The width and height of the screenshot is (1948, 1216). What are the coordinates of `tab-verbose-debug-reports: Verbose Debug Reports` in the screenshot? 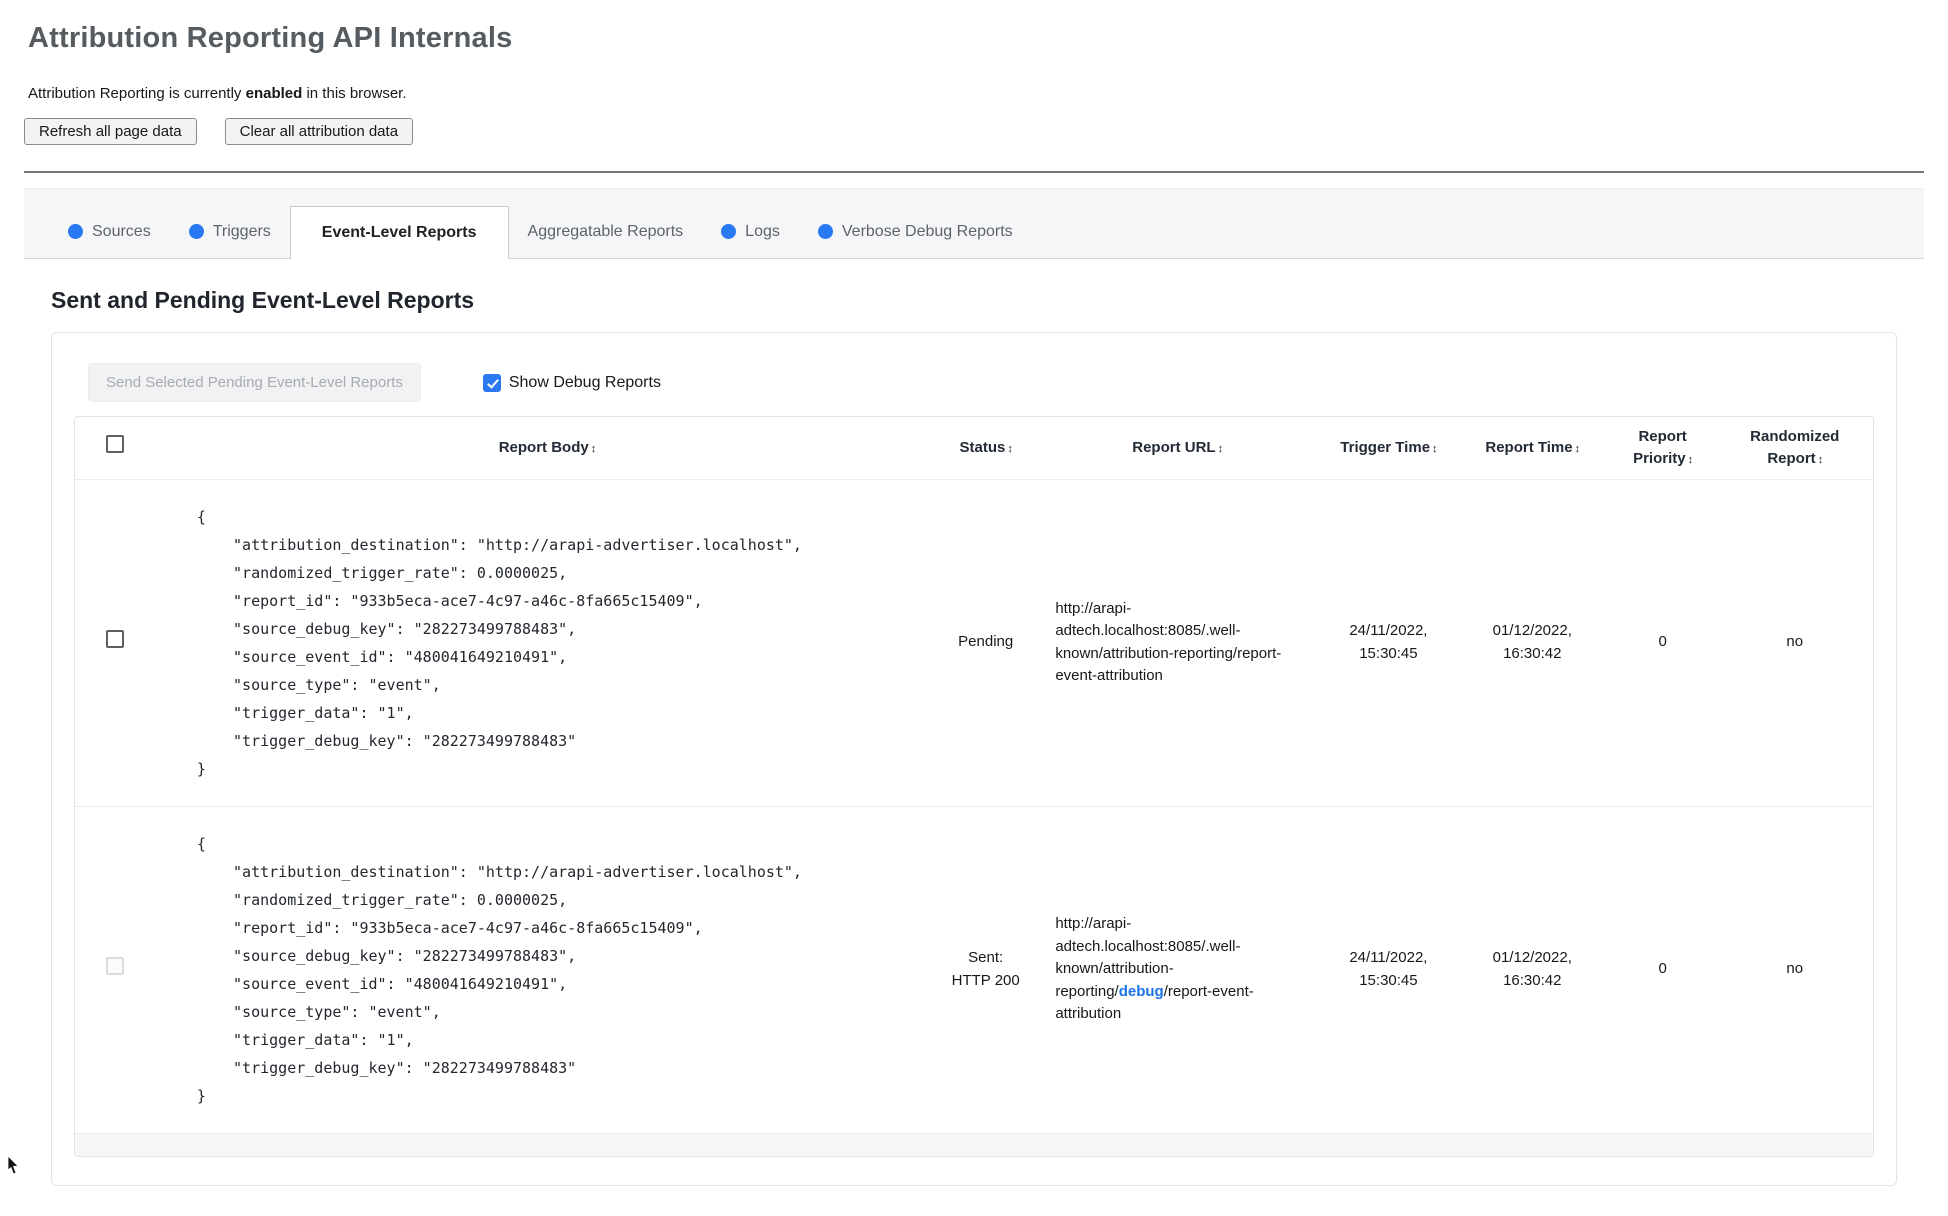 It's located at (915, 231).